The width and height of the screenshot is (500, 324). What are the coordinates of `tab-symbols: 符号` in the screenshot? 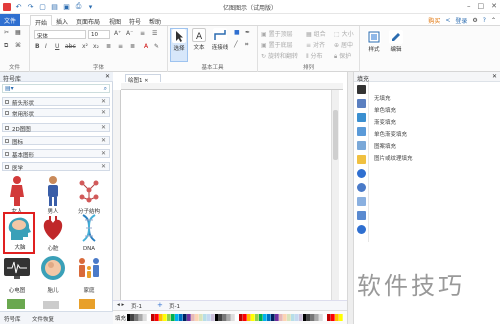 It's located at (135, 20).